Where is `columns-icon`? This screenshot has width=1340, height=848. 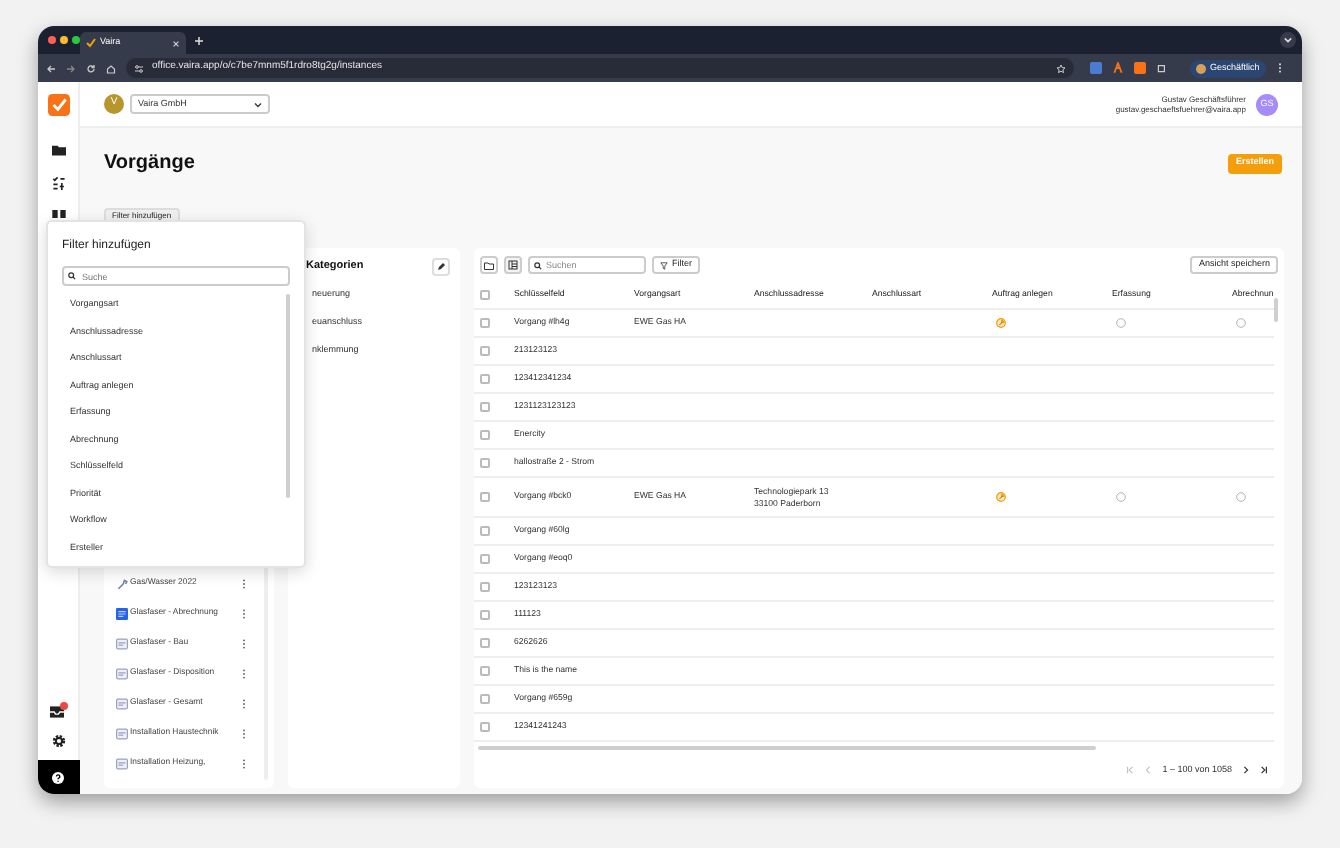 columns-icon is located at coordinates (513, 265).